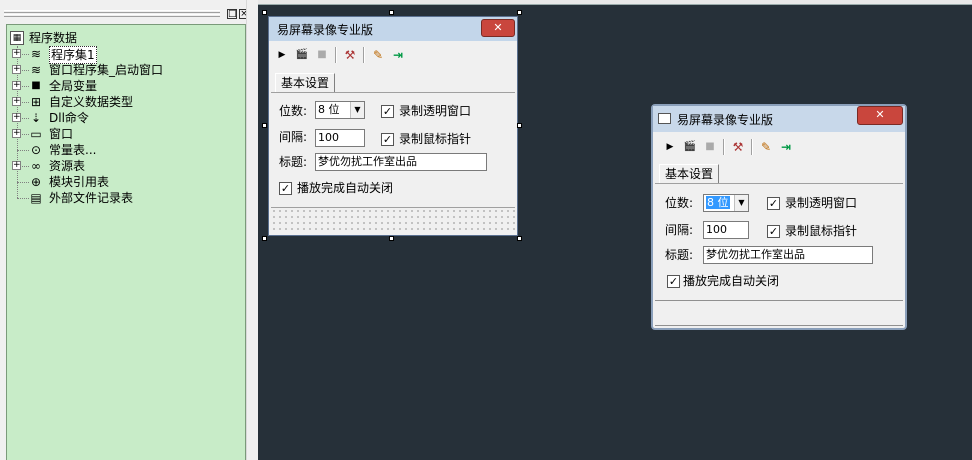 Image resolution: width=972 pixels, height=460 pixels. Describe the element at coordinates (106, 70) in the screenshot. I see `tree-item-label: 窗口程序集_启动窗口` at that location.